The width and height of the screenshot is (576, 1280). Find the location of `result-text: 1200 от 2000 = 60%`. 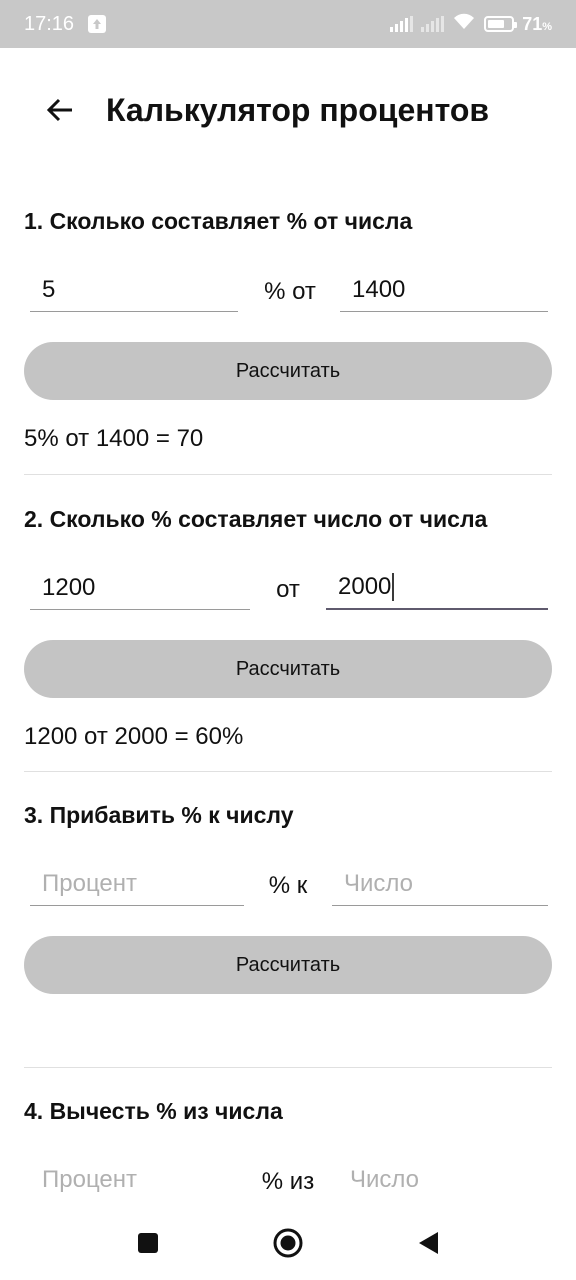

result-text: 1200 от 2000 = 60% is located at coordinates (134, 736).